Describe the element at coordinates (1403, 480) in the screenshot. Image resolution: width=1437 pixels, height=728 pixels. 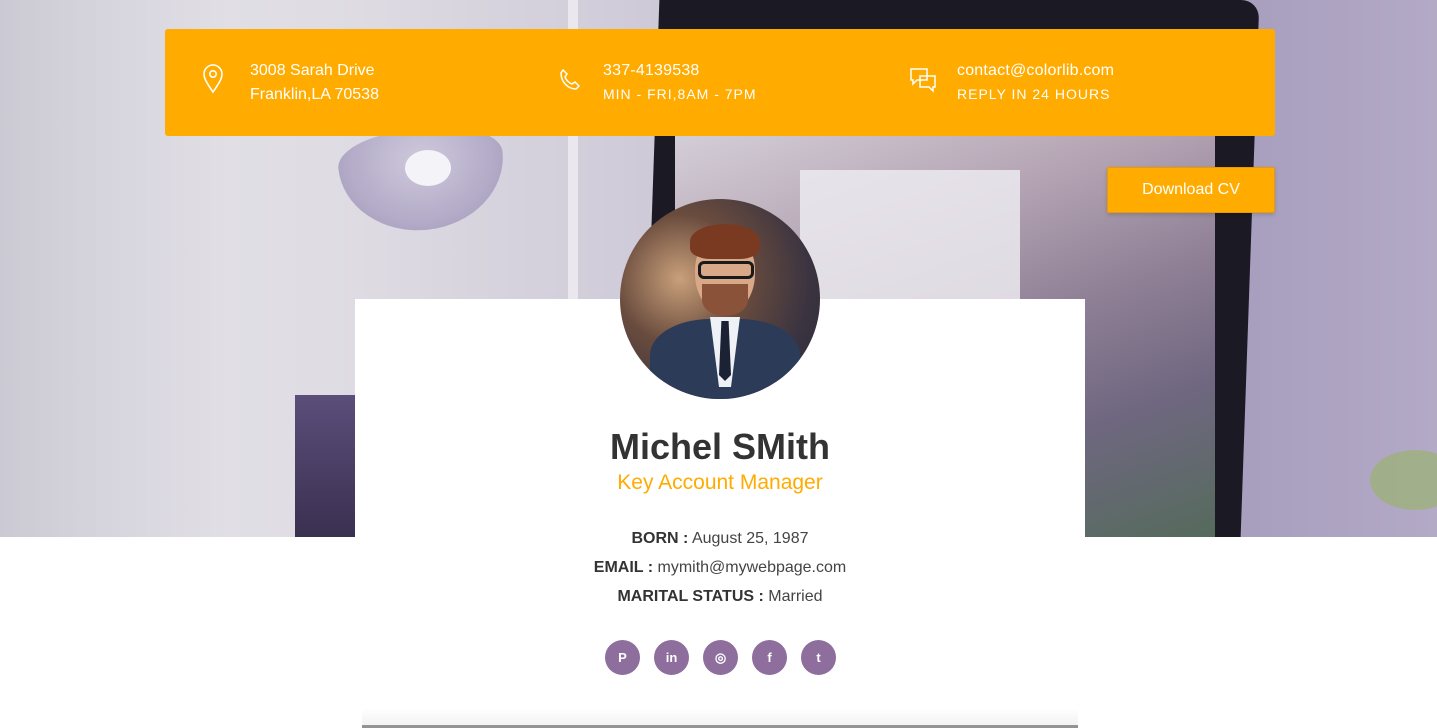
I see `plant-image` at that location.